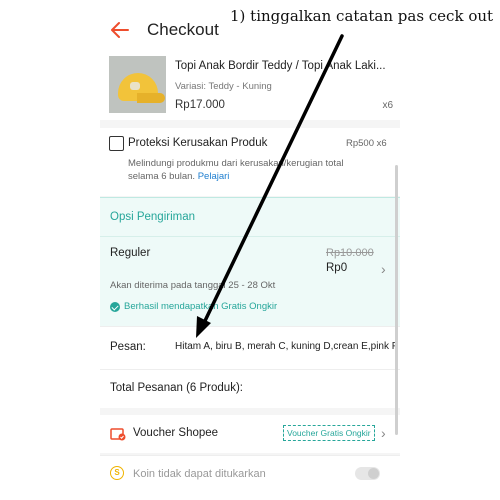 The height and width of the screenshot is (500, 500). What do you see at coordinates (366, 143) in the screenshot?
I see `protection-price: Rp500 x6` at bounding box center [366, 143].